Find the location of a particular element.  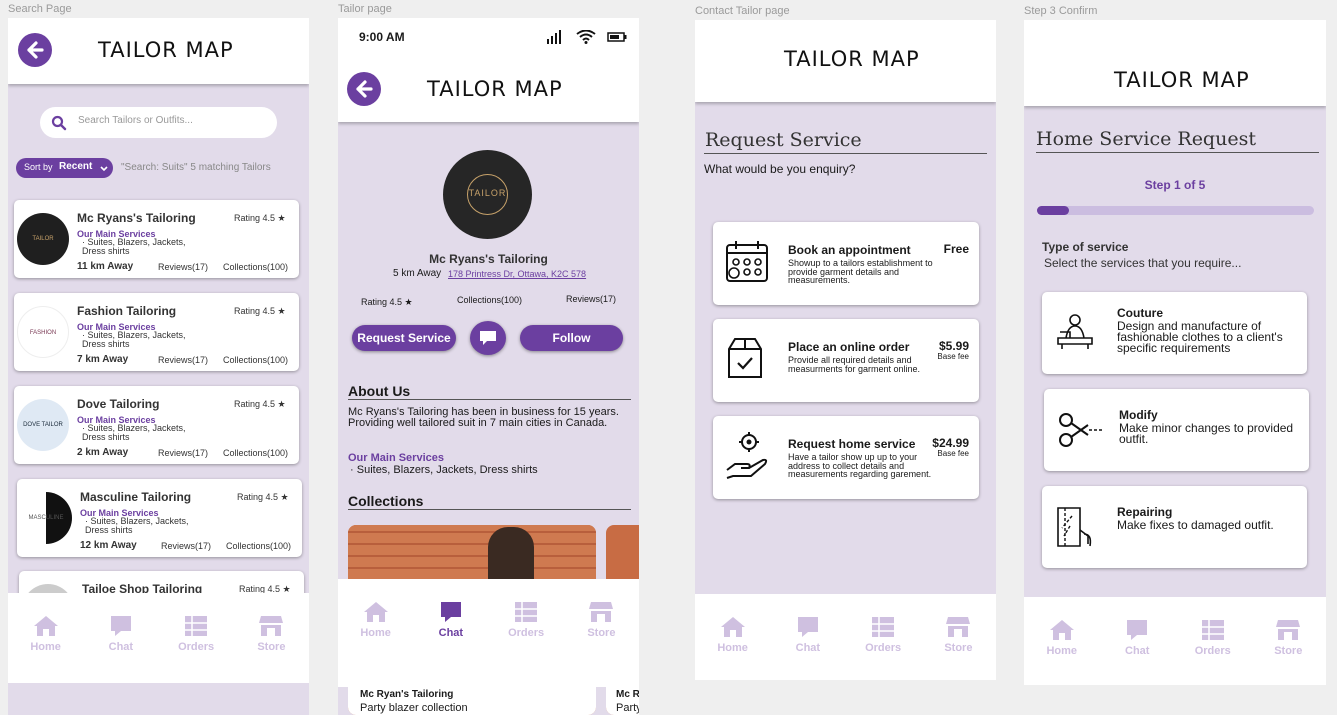

sort-dropdown: Sort by Recent is located at coordinates (64, 168).